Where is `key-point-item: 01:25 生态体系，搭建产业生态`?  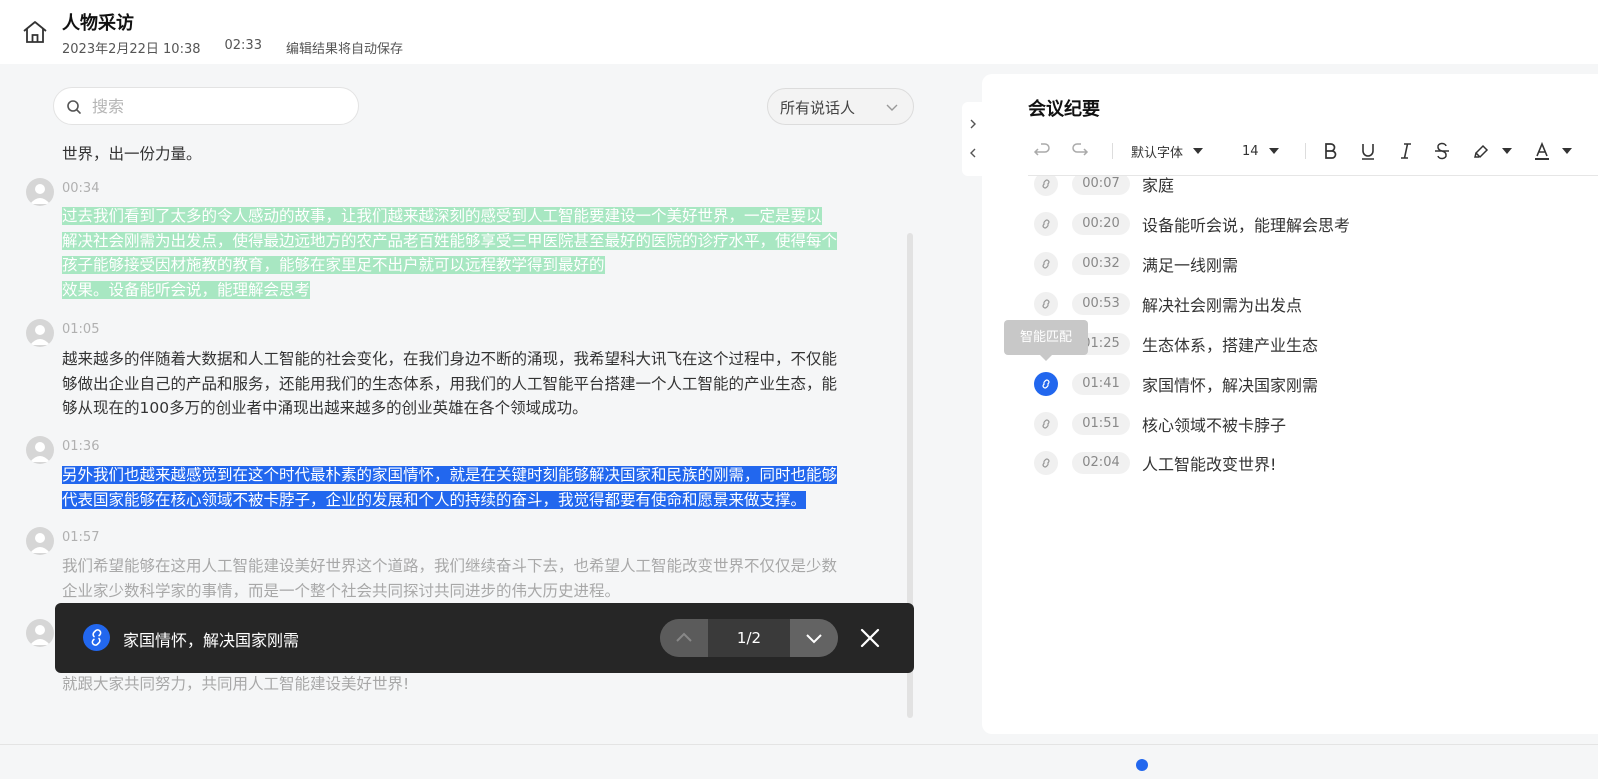 key-point-item: 01:25 生态体系，搭建产业生态 is located at coordinates (1312, 344).